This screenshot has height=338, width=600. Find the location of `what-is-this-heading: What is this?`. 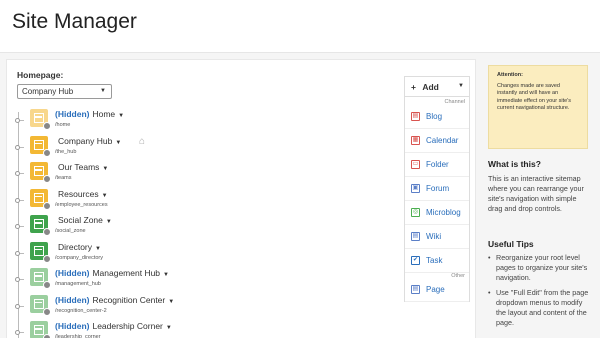

what-is-this-heading: What is this? is located at coordinates (514, 164).